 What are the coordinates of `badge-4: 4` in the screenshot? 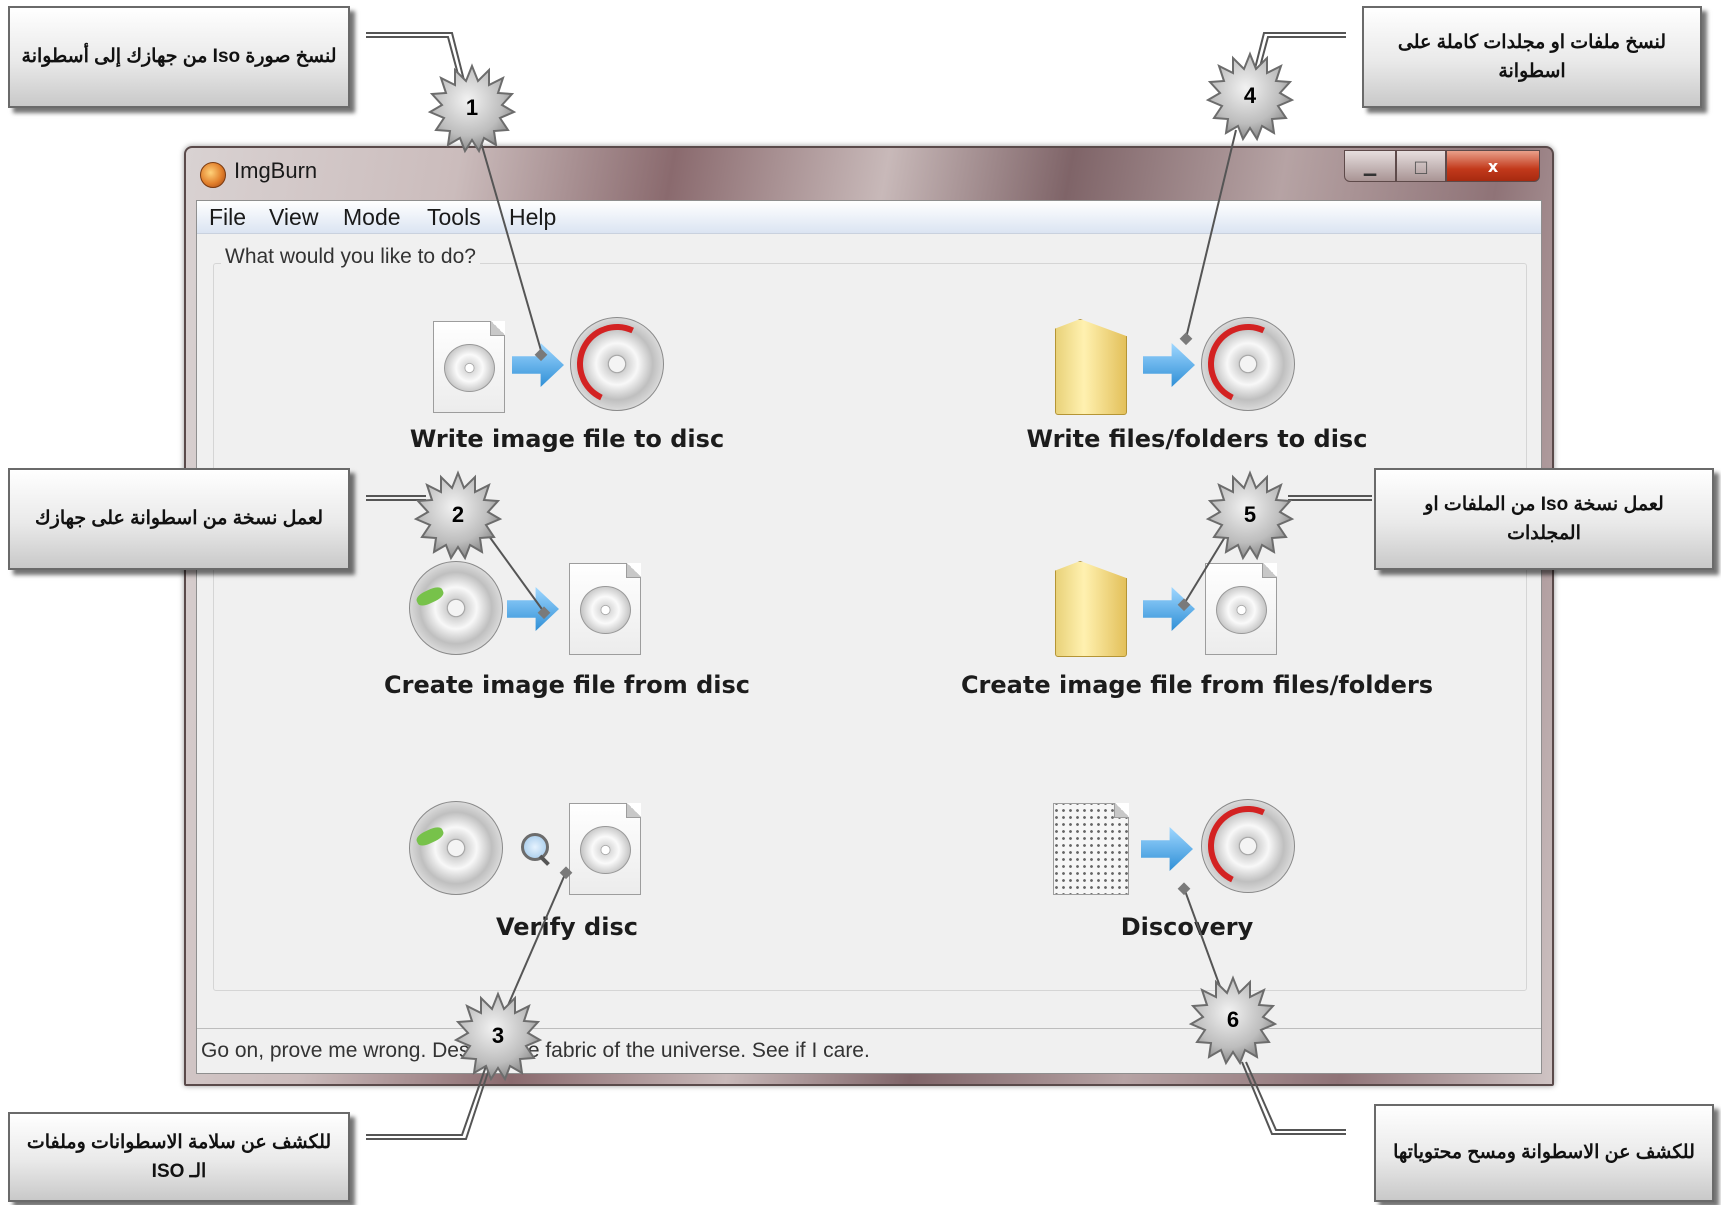 It's located at (1250, 95).